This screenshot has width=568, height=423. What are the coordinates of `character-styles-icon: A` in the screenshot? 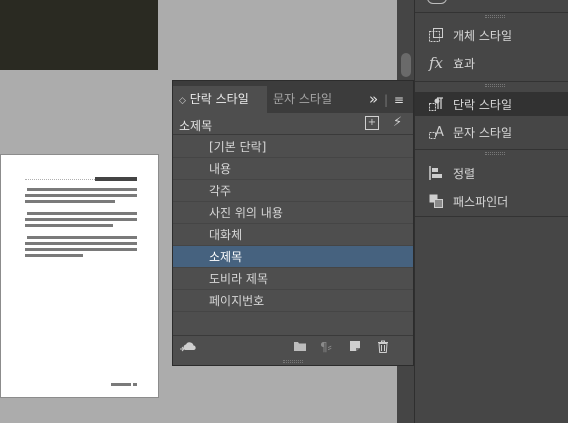 It's located at (436, 132).